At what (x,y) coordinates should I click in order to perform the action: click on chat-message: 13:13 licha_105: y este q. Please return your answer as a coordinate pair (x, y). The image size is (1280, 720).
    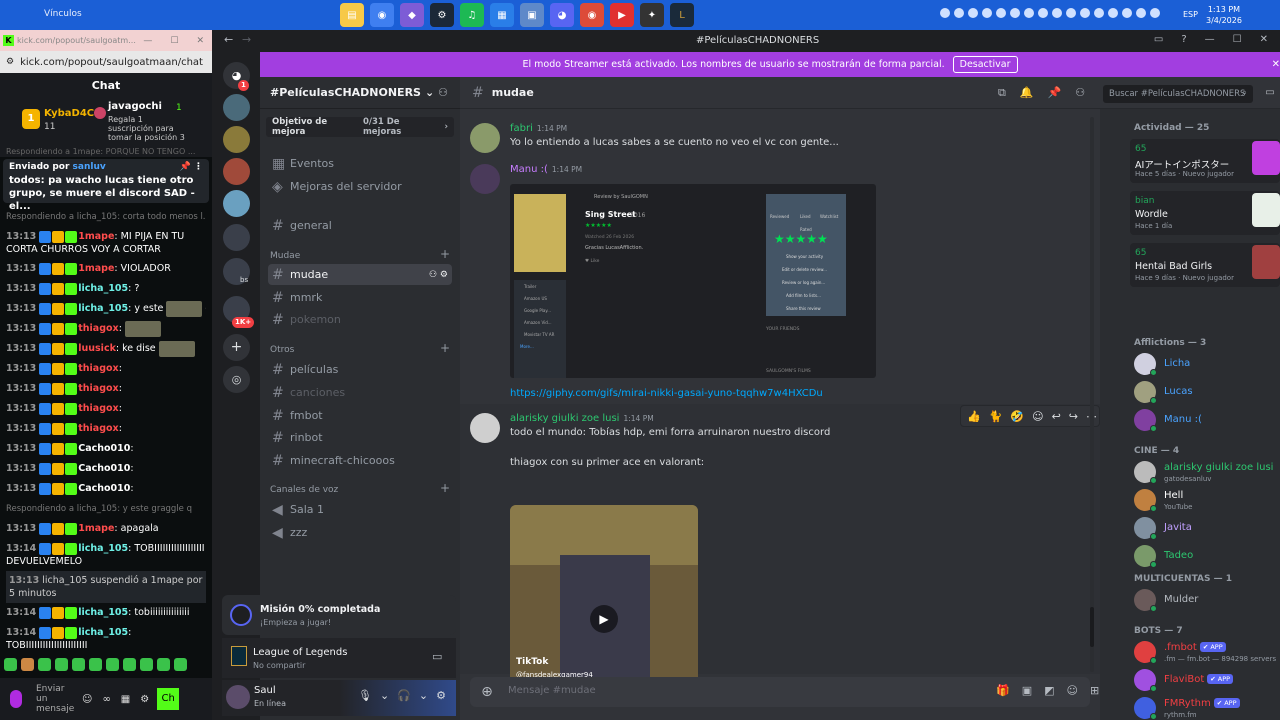
    Looking at the image, I should click on (106, 309).